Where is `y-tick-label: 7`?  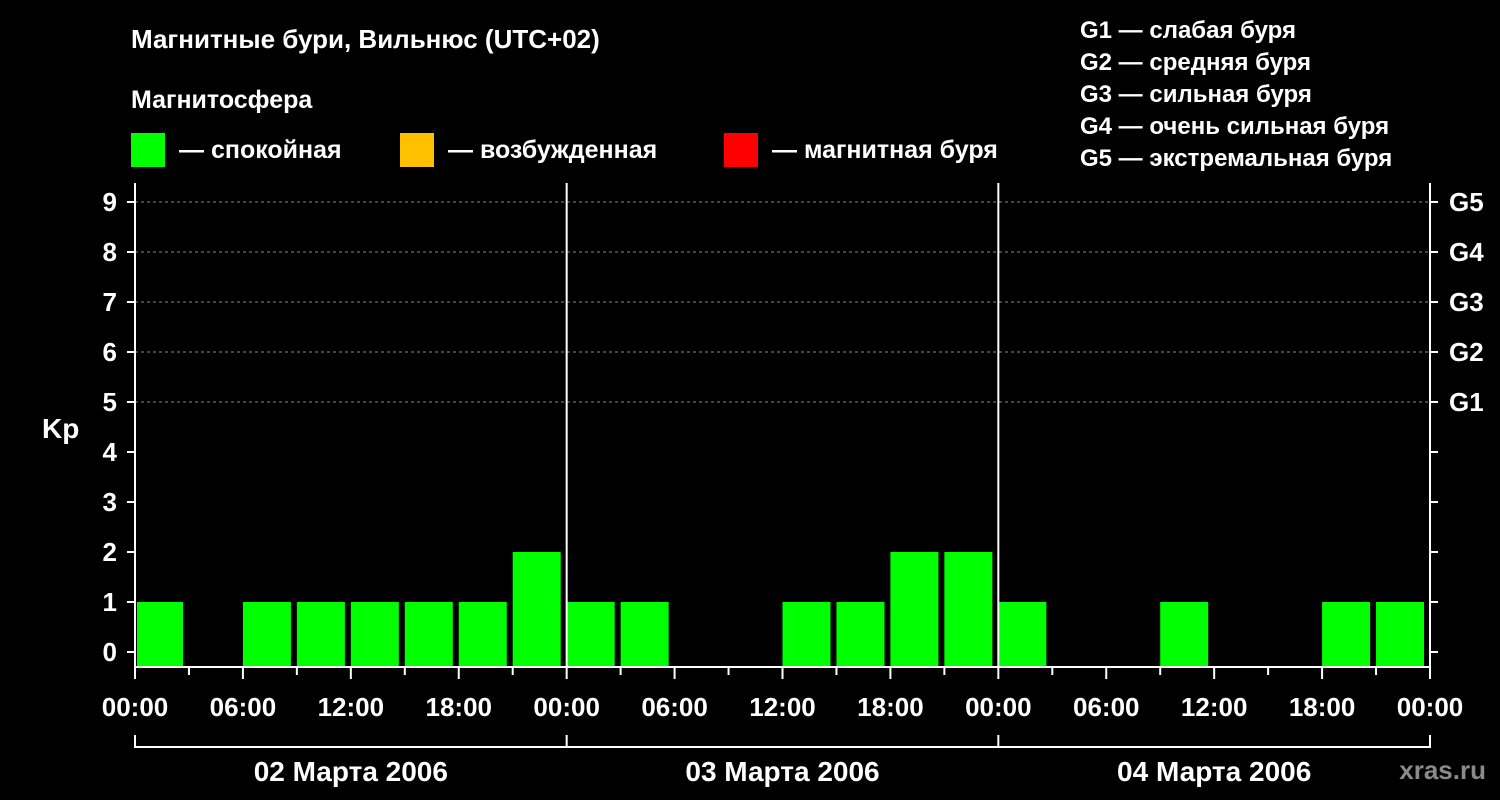
y-tick-label: 7 is located at coordinates (110, 302).